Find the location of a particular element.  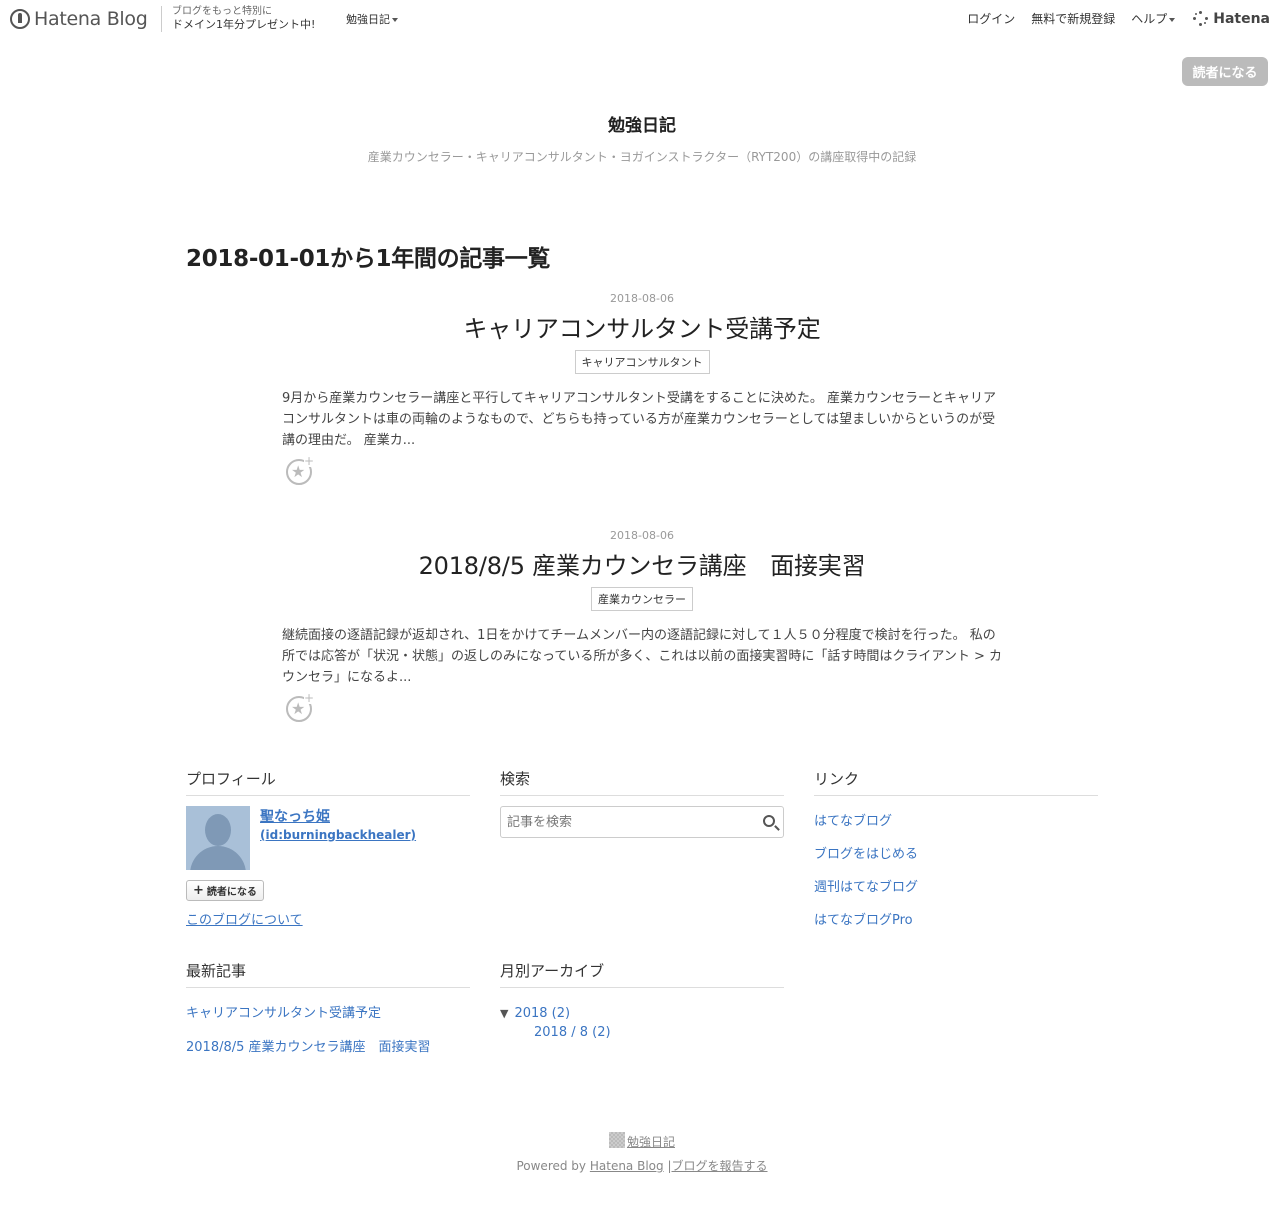

hatena-blog-logo: Hatena Blog is located at coordinates (79, 19).